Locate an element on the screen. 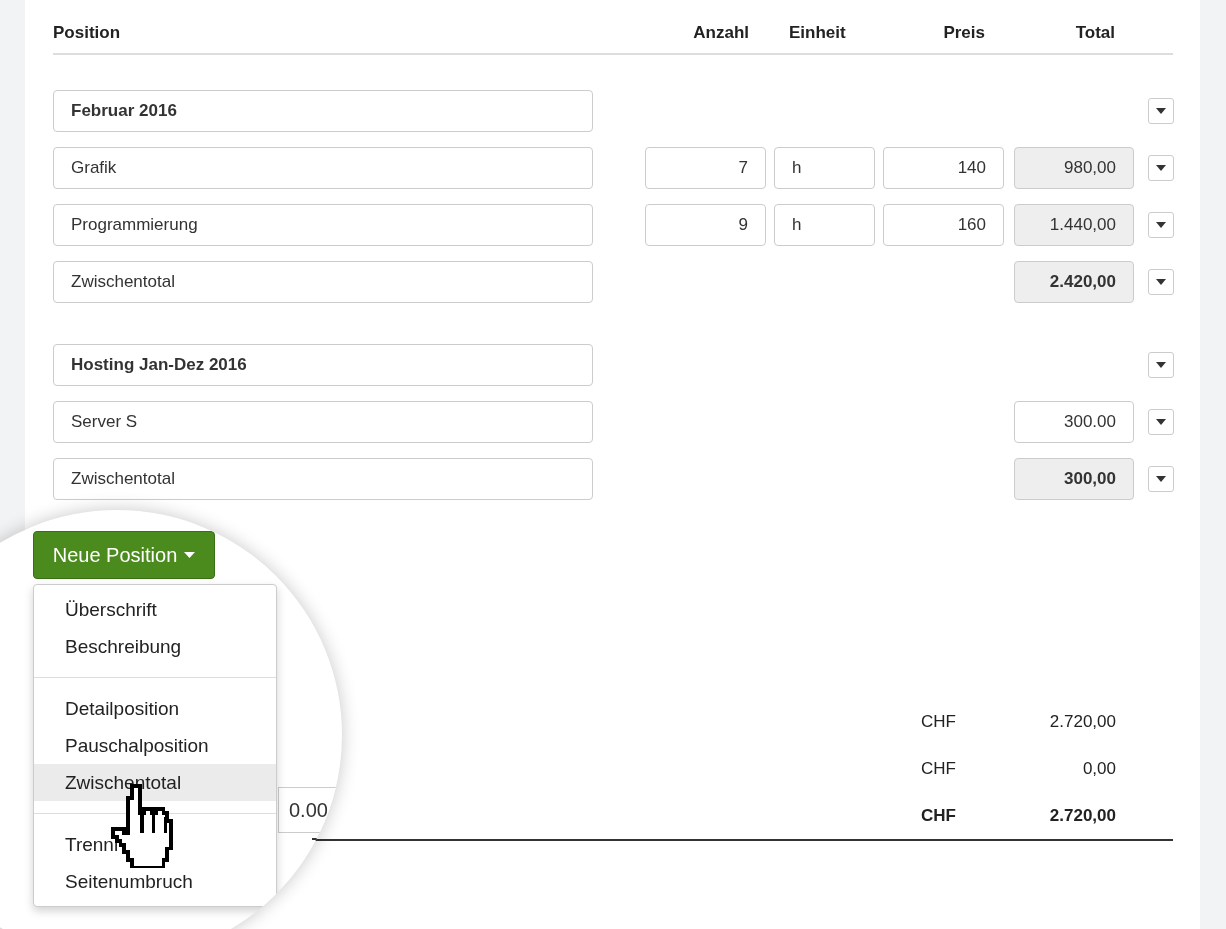 This screenshot has height=929, width=1226. price-field: 160 is located at coordinates (943, 225).